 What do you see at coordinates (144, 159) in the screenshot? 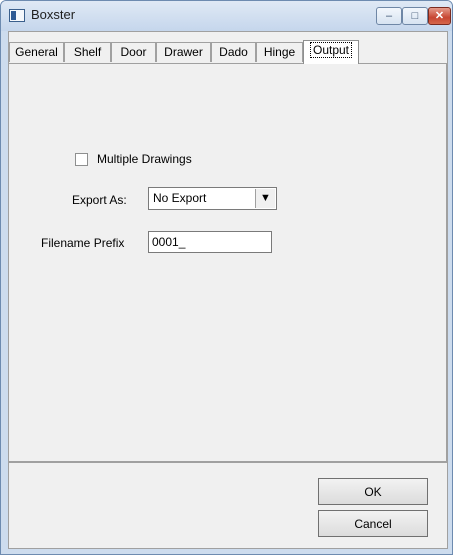
I see `multiple-drawings-label: Multiple Drawings` at bounding box center [144, 159].